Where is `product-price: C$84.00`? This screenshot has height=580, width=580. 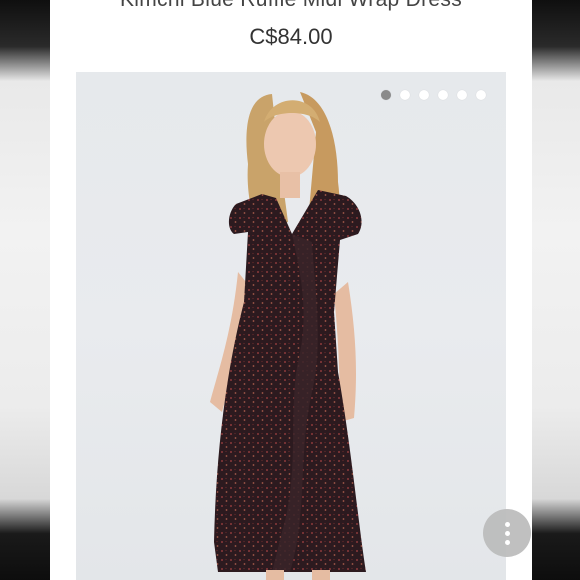
product-price: C$84.00 is located at coordinates (291, 36).